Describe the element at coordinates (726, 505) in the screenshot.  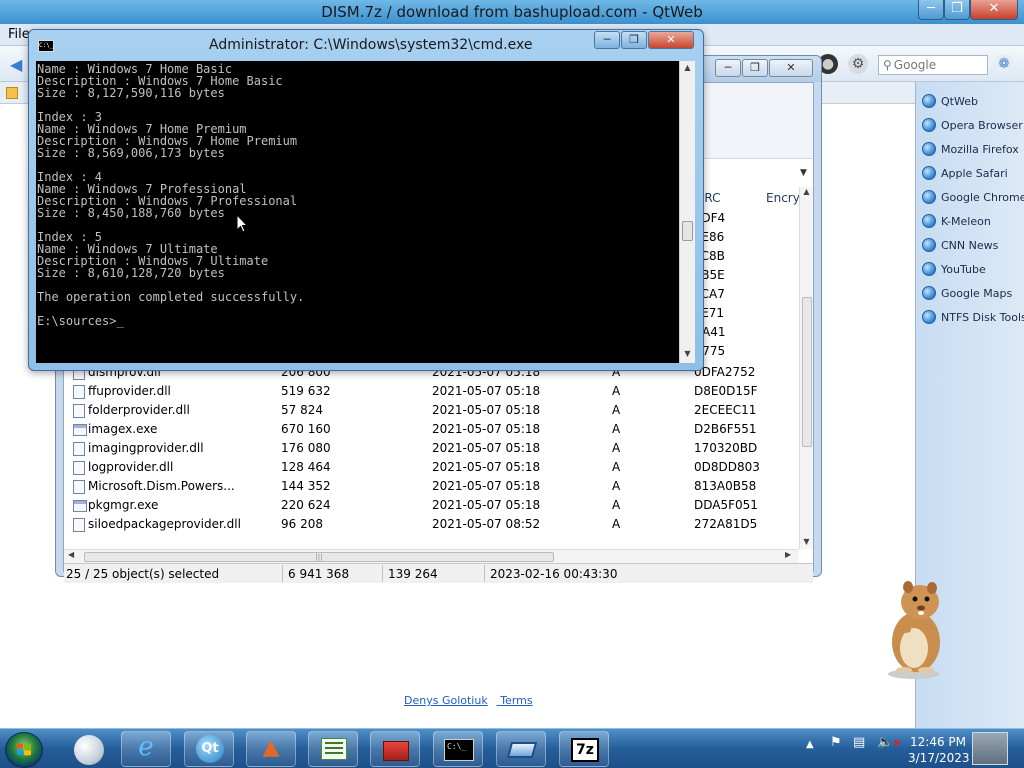
I see `file-crc-cell: DDA5F051` at that location.